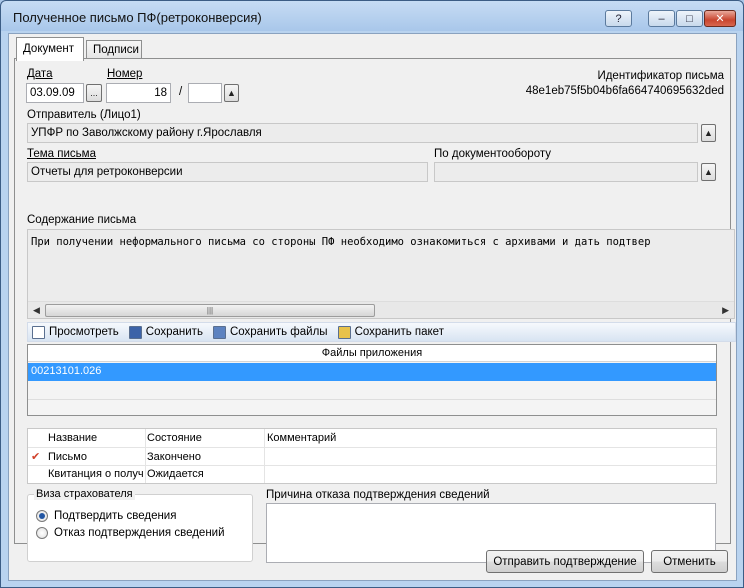 The height and width of the screenshot is (588, 744). I want to click on number-suffix-field, so click(205, 93).